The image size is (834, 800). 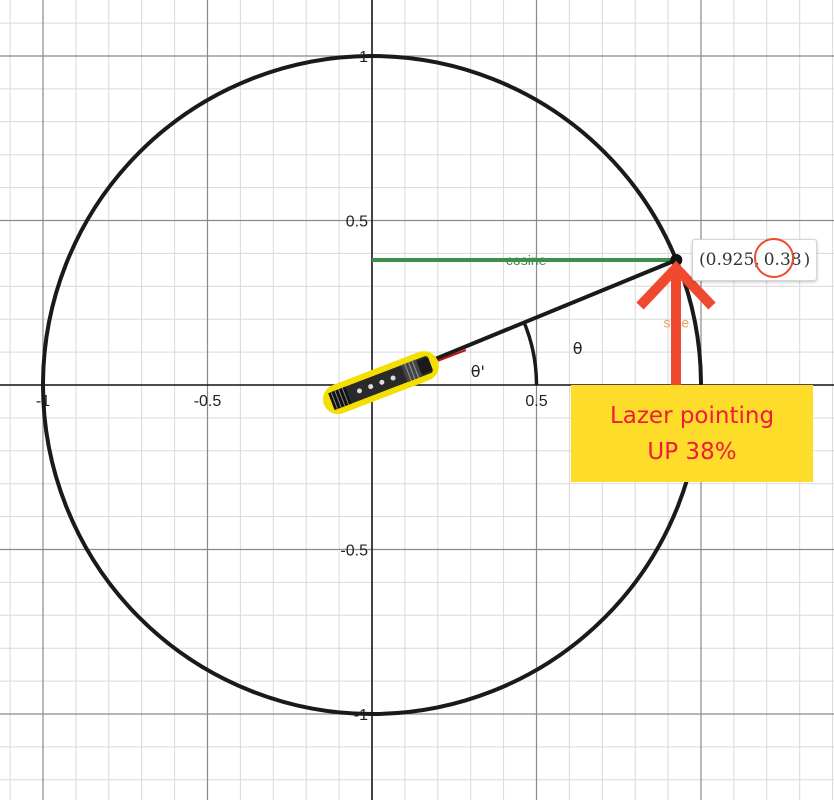 What do you see at coordinates (702, 260) in the screenshot?
I see `open-paren: (` at bounding box center [702, 260].